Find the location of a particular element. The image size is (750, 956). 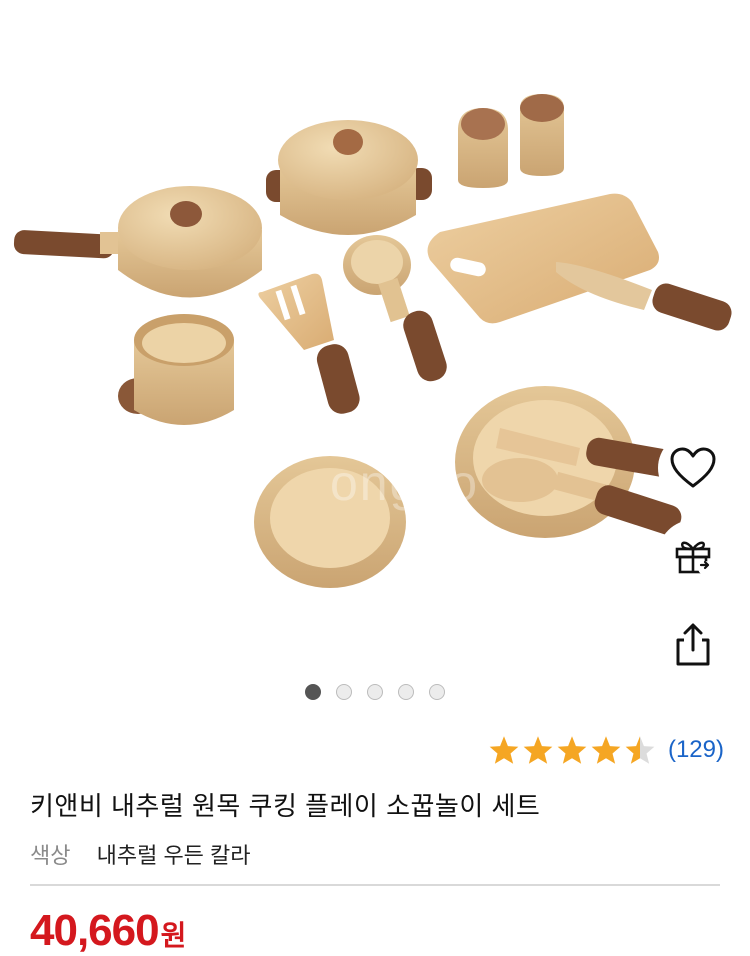

gift-button is located at coordinates (693, 555).